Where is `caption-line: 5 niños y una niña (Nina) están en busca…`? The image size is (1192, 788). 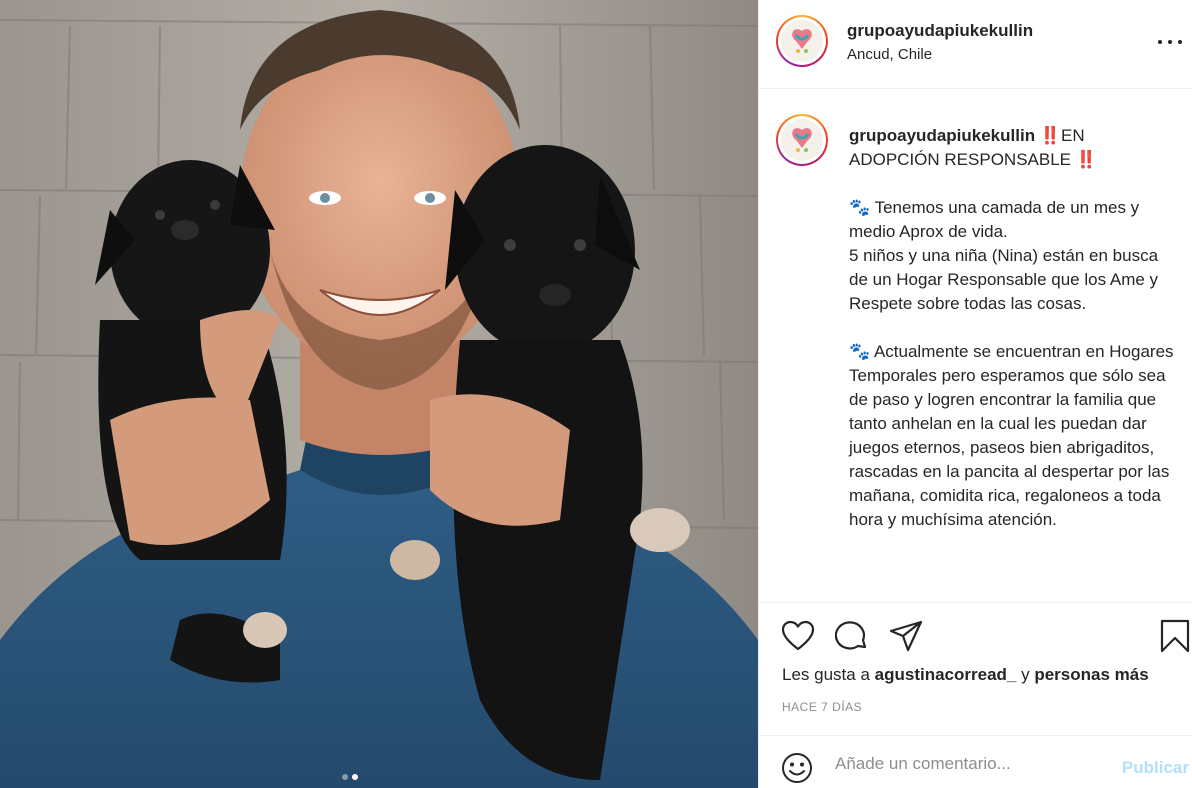 caption-line: 5 niños y una niña (Nina) están en busca… is located at coordinates (1006, 279).